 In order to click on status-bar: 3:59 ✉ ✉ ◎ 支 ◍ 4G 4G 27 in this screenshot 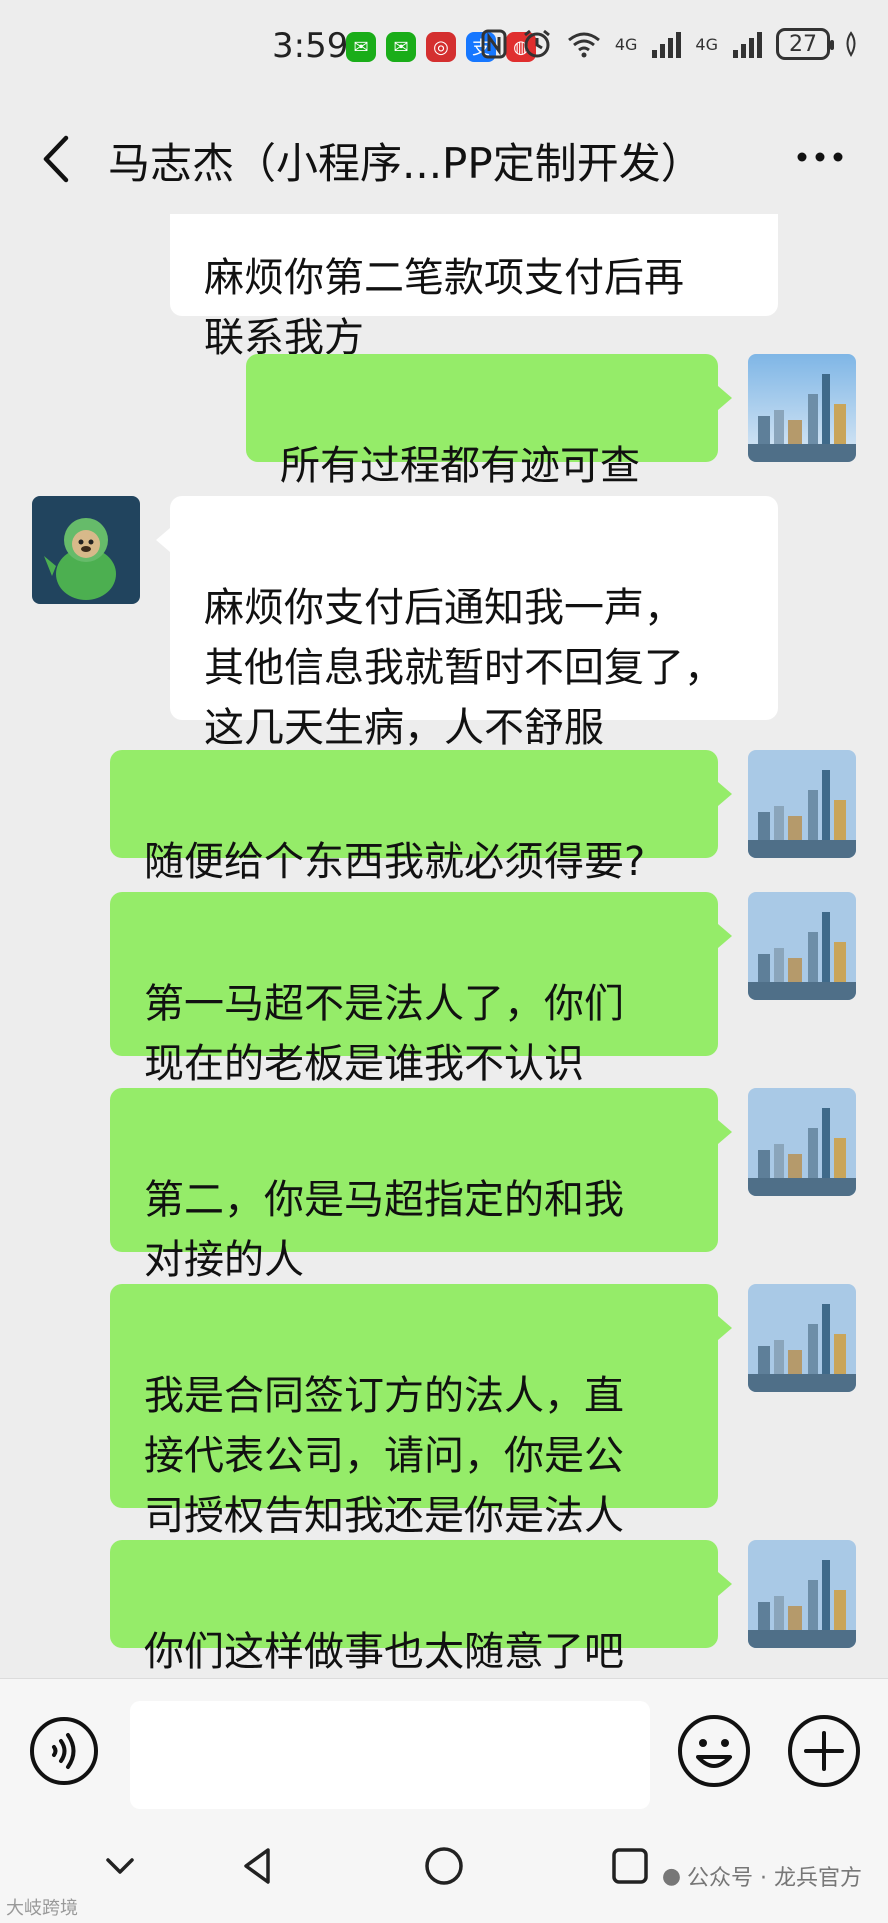, I will do `click(444, 48)`.